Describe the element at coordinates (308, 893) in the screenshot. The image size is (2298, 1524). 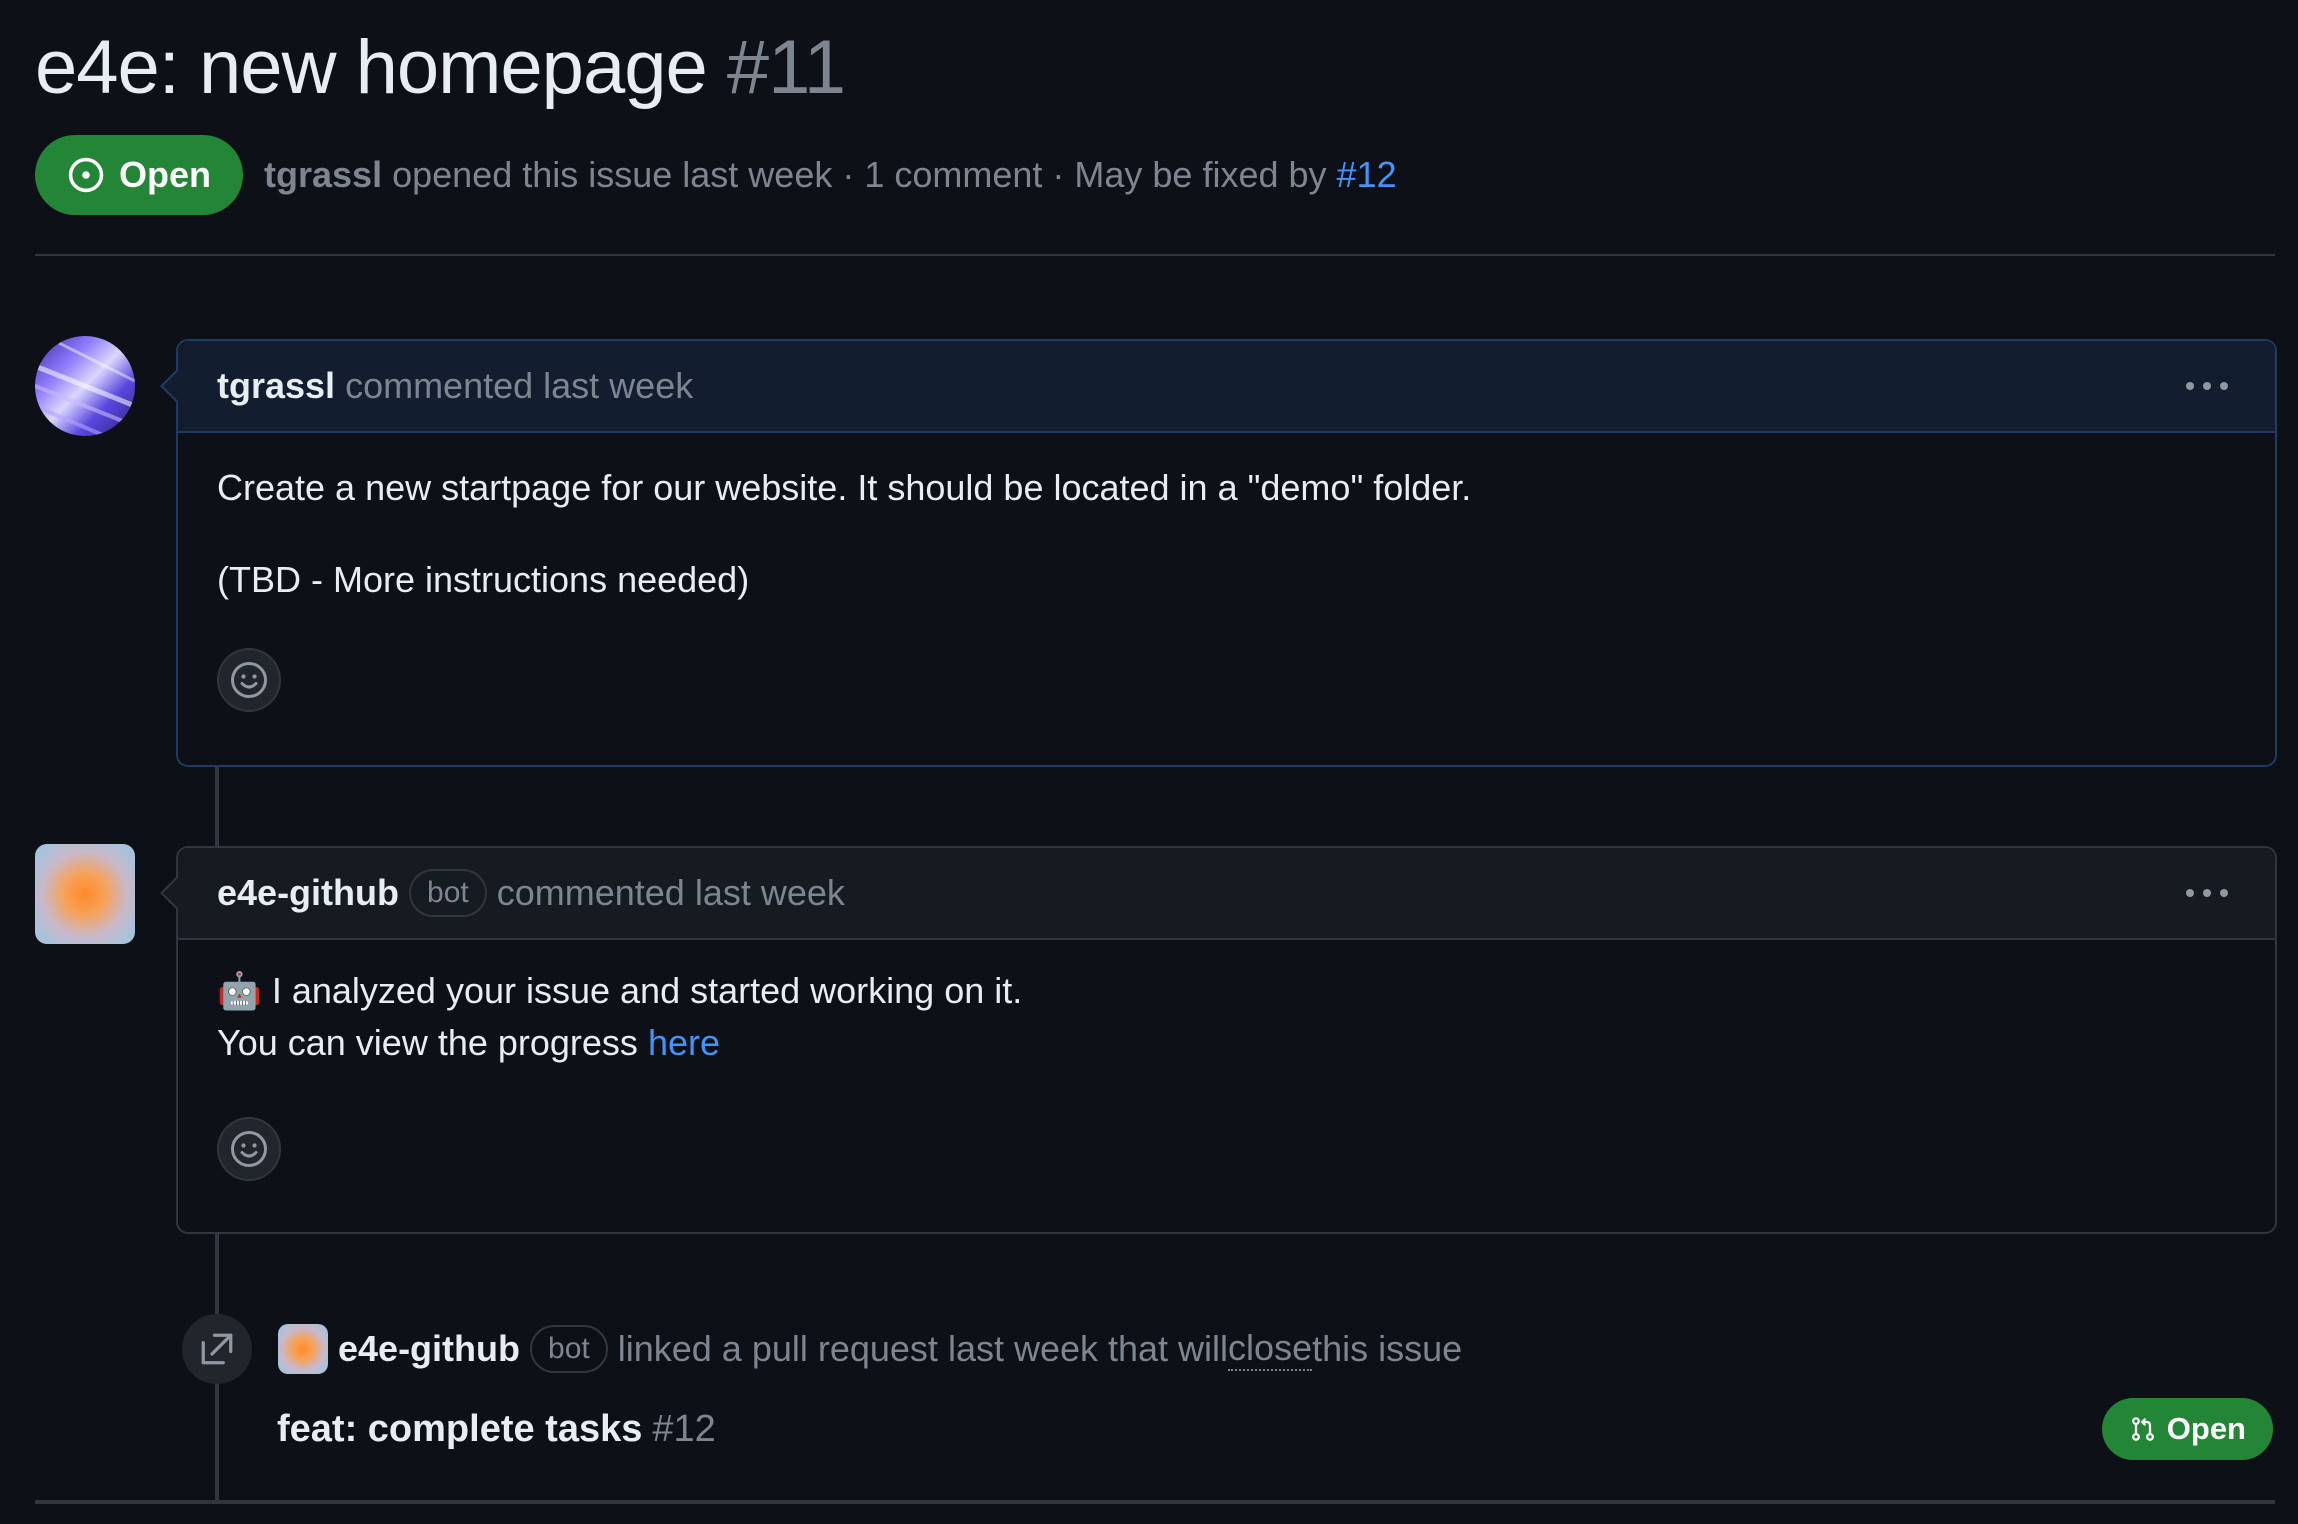
I see `comment-author-link: e4e-github` at that location.